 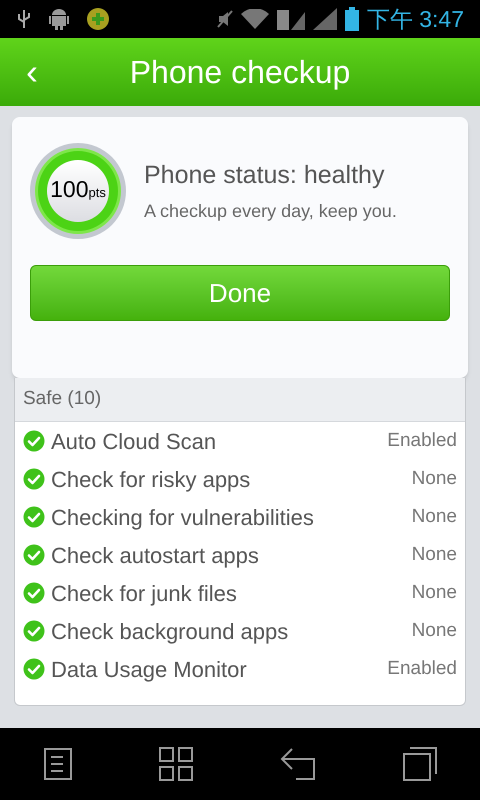 I want to click on page-title: Phone checkup, so click(x=240, y=72).